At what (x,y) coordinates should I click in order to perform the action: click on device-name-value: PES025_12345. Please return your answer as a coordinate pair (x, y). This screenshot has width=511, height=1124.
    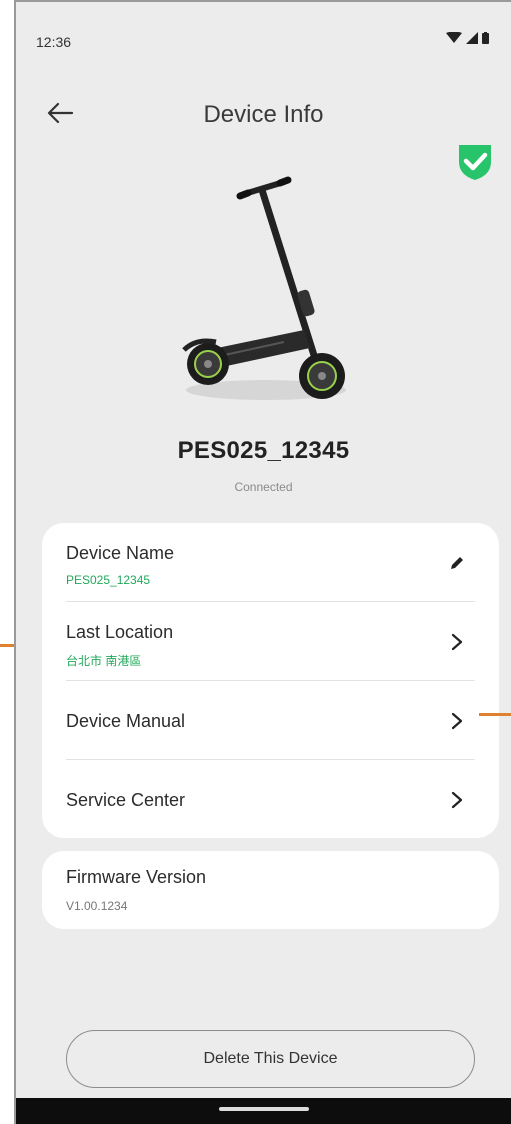
    Looking at the image, I should click on (108, 580).